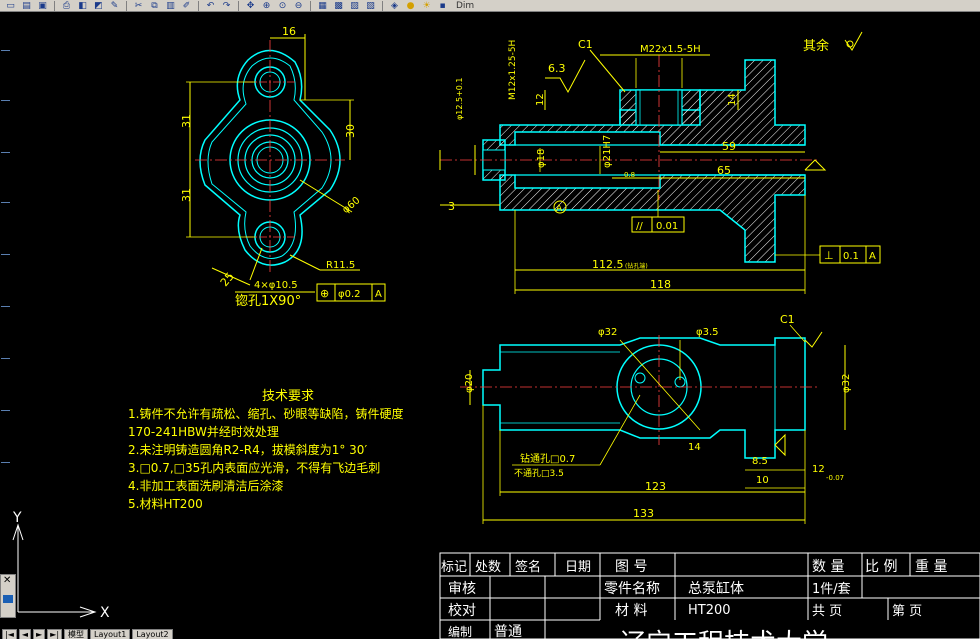 The width and height of the screenshot is (980, 639). What do you see at coordinates (539, 473) in the screenshot?
I see `blind-note: 不通孔□3.5` at bounding box center [539, 473].